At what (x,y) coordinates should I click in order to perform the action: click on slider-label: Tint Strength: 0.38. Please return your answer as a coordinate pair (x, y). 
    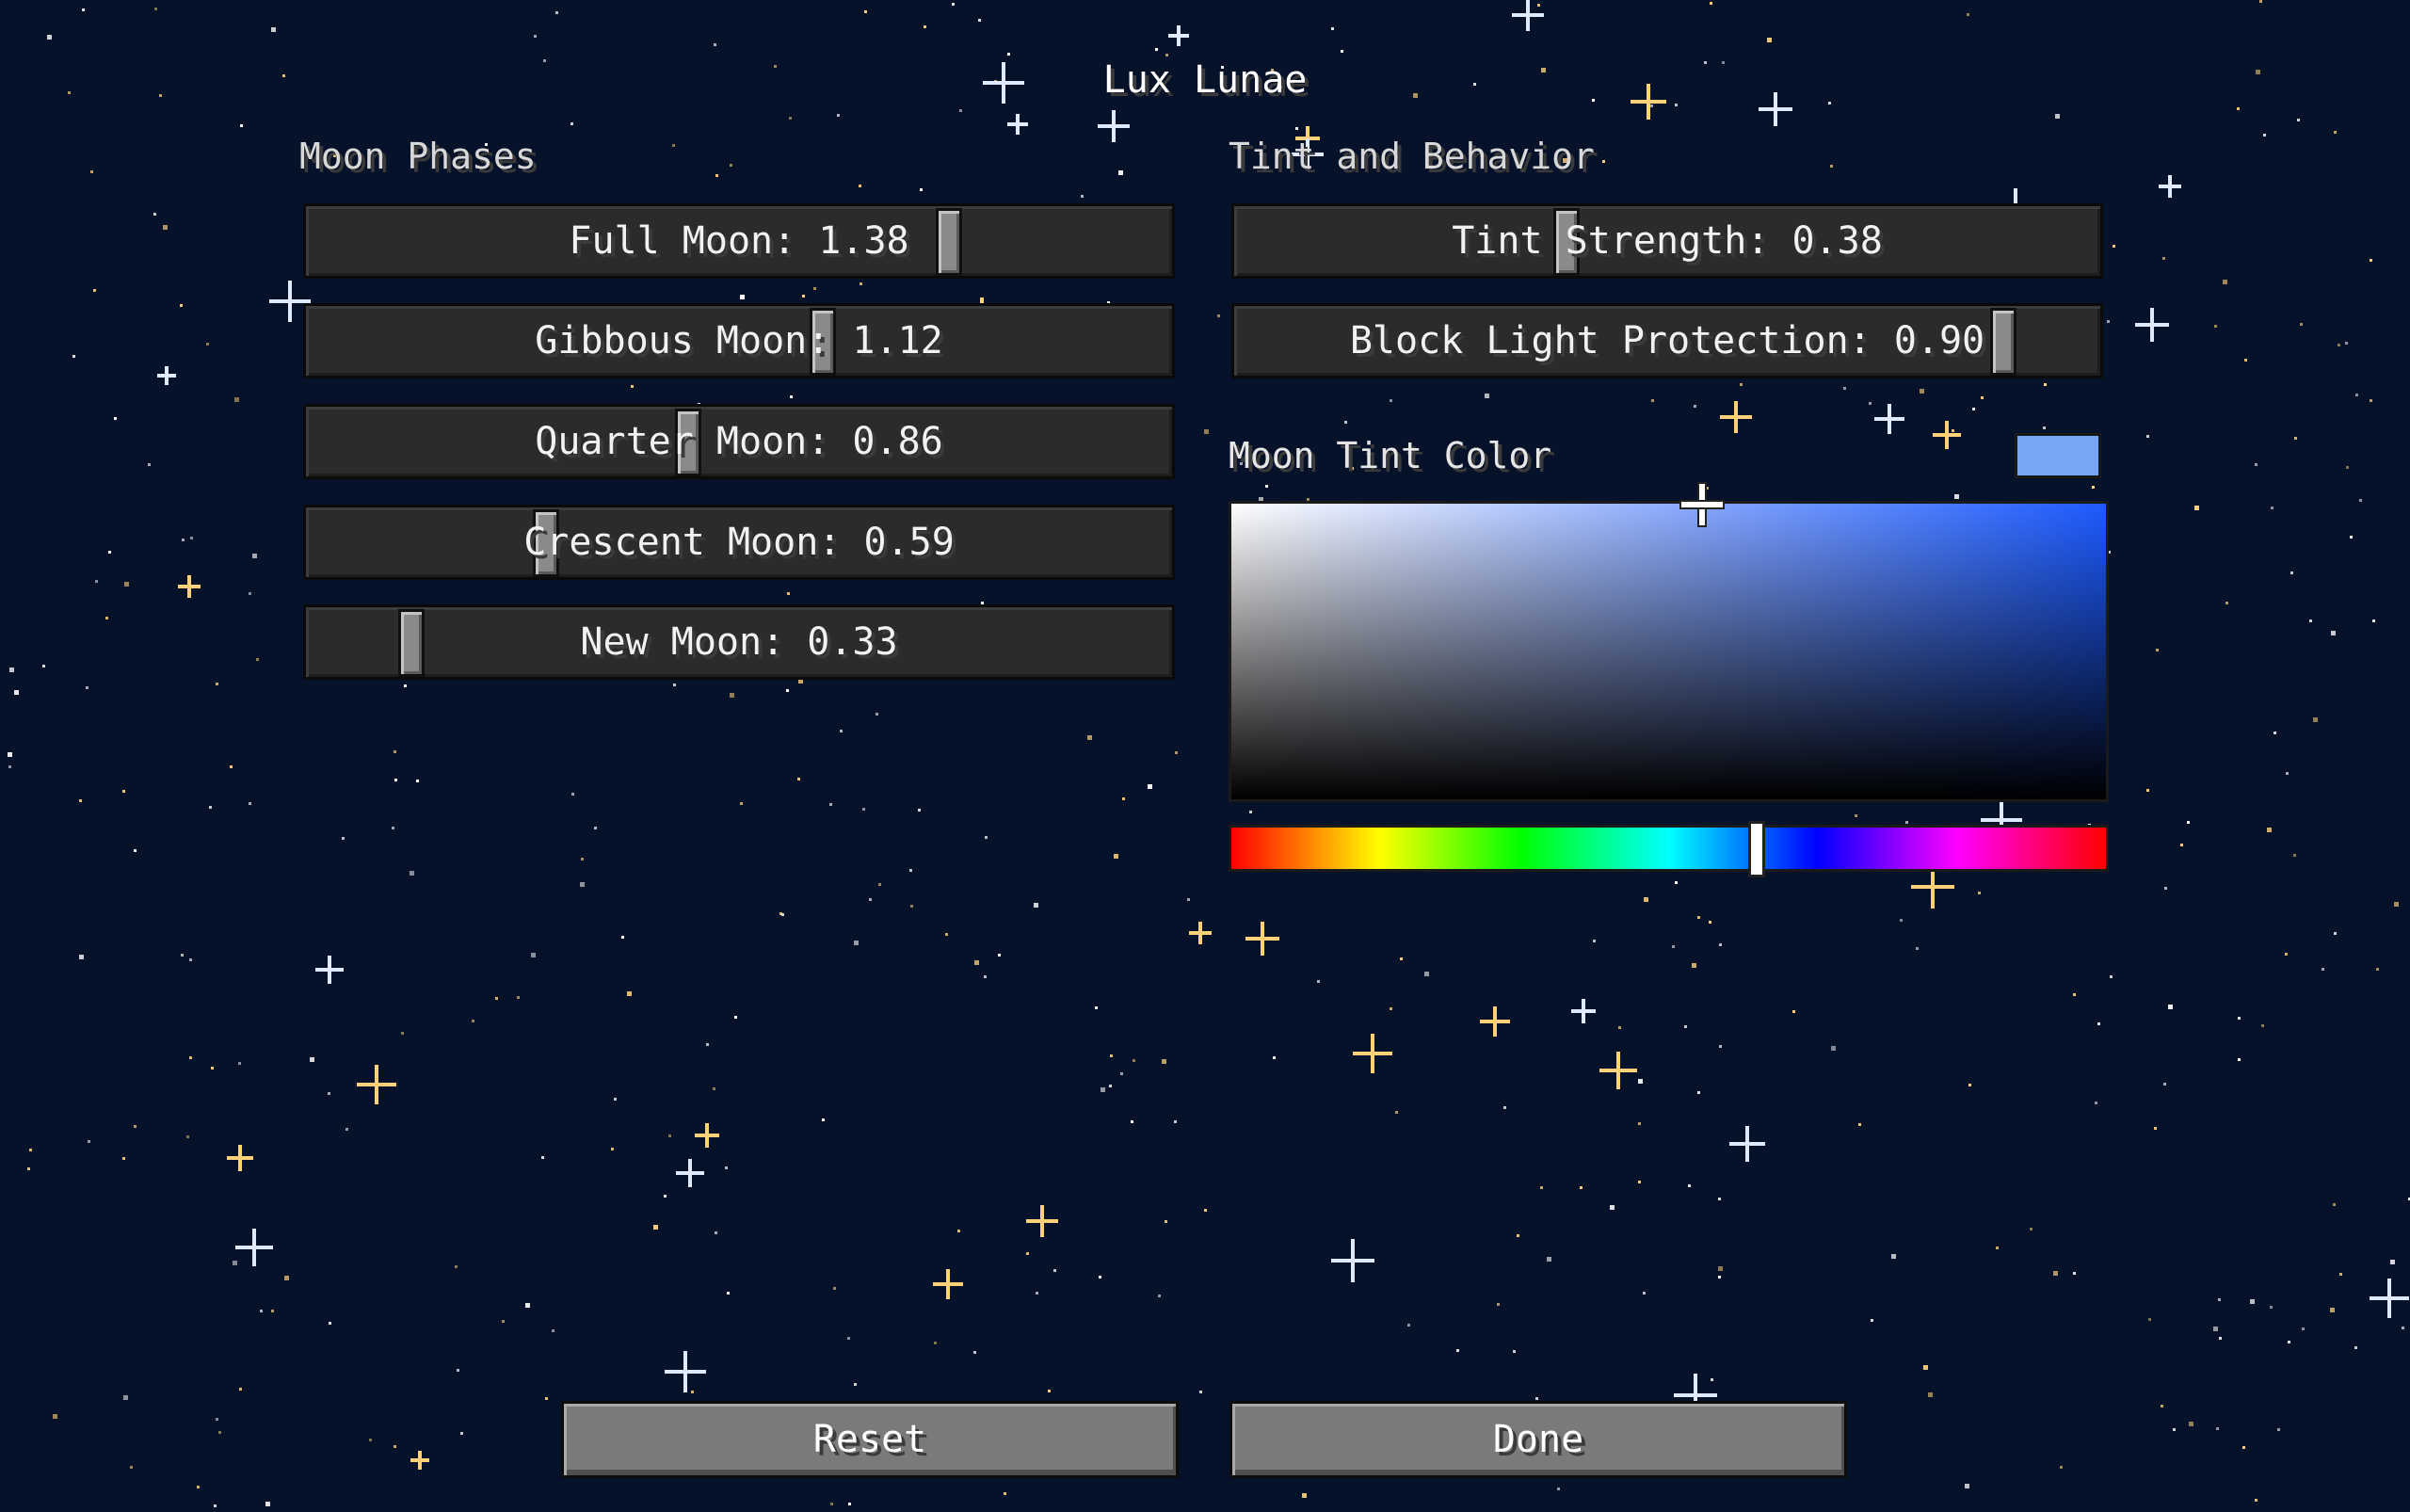
    Looking at the image, I should click on (1667, 241).